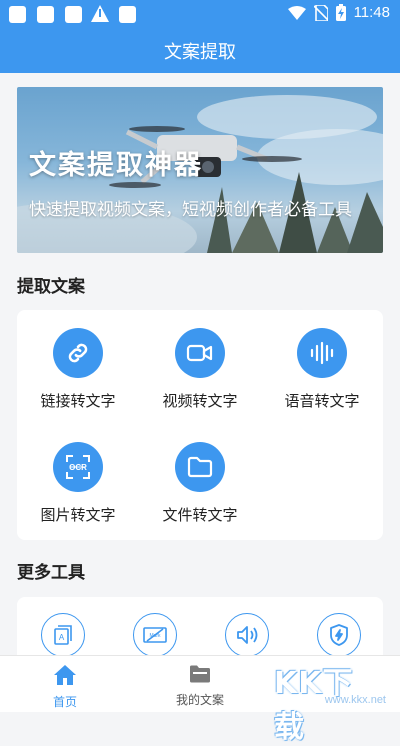 This screenshot has width=400, height=746. I want to click on clock: 11:48, so click(371, 12).